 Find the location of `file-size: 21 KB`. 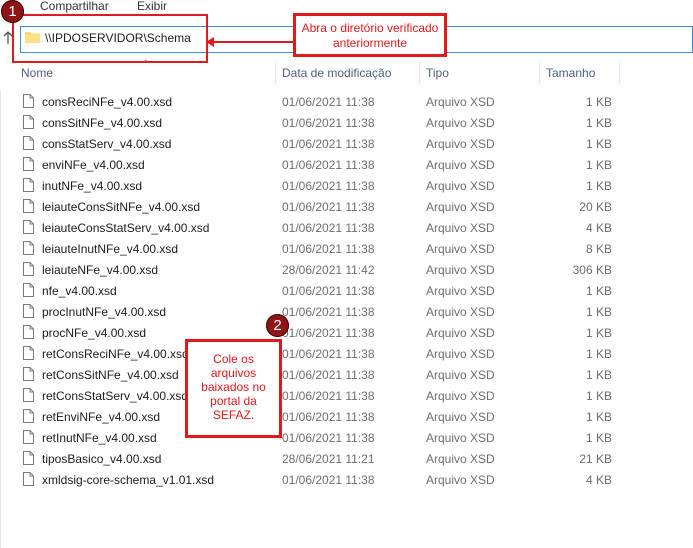

file-size: 21 KB is located at coordinates (595, 459).